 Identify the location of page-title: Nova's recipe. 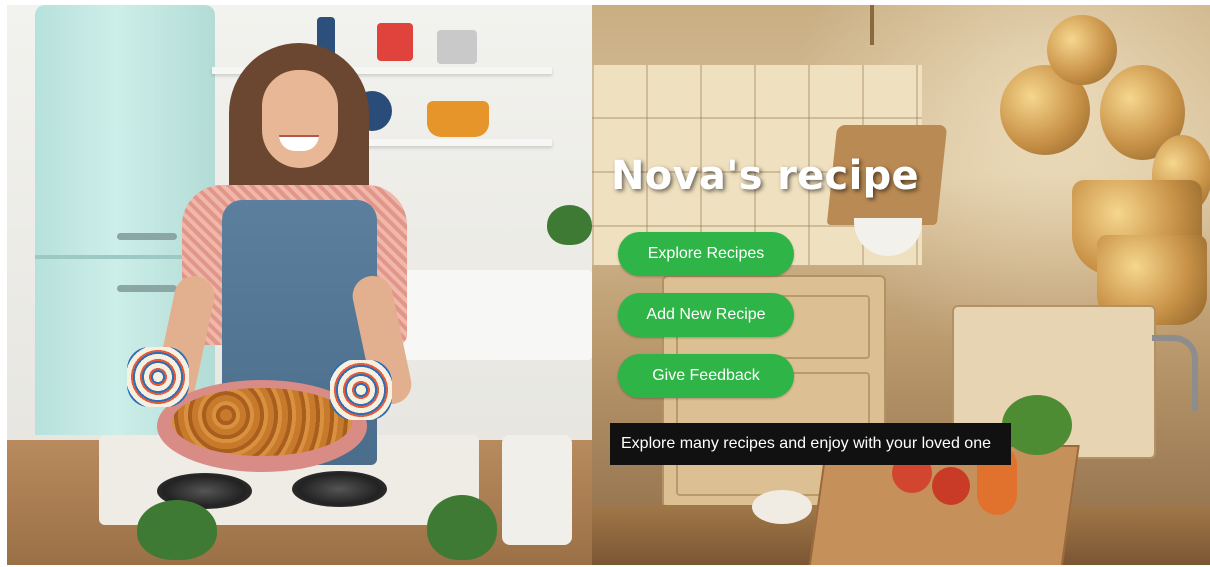
(765, 176).